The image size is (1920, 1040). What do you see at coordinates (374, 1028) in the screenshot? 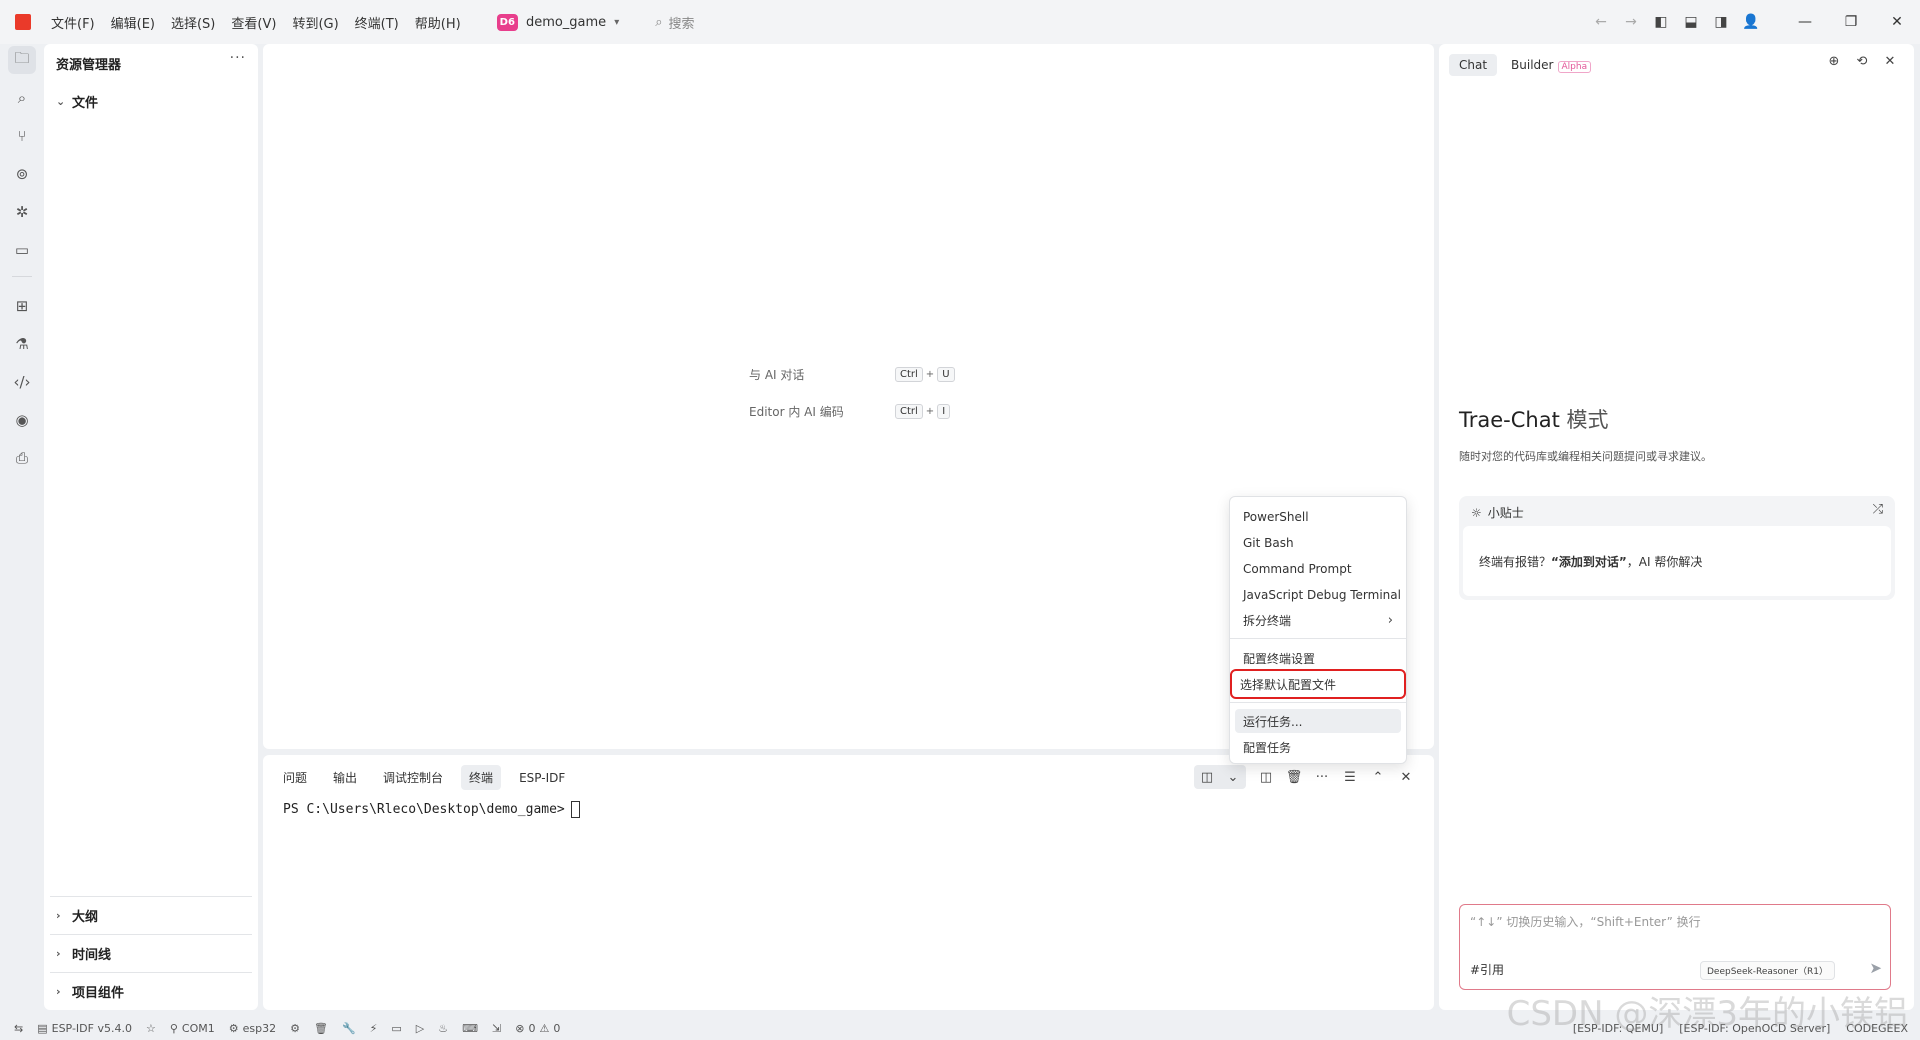
I see `flash-icon: ⚡` at bounding box center [374, 1028].